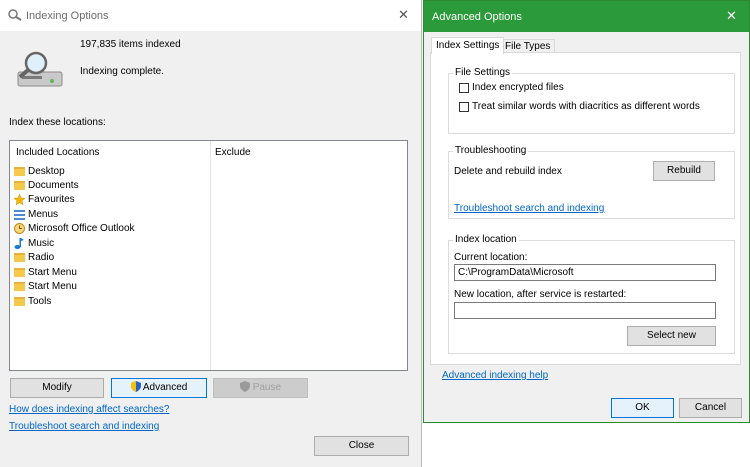 Image resolution: width=750 pixels, height=467 pixels. I want to click on list-item: Radio, so click(34, 257).